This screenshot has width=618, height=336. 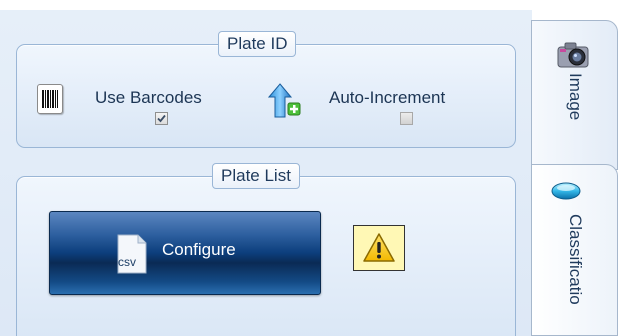 I want to click on tab-classification: Classificatio, so click(x=574, y=250).